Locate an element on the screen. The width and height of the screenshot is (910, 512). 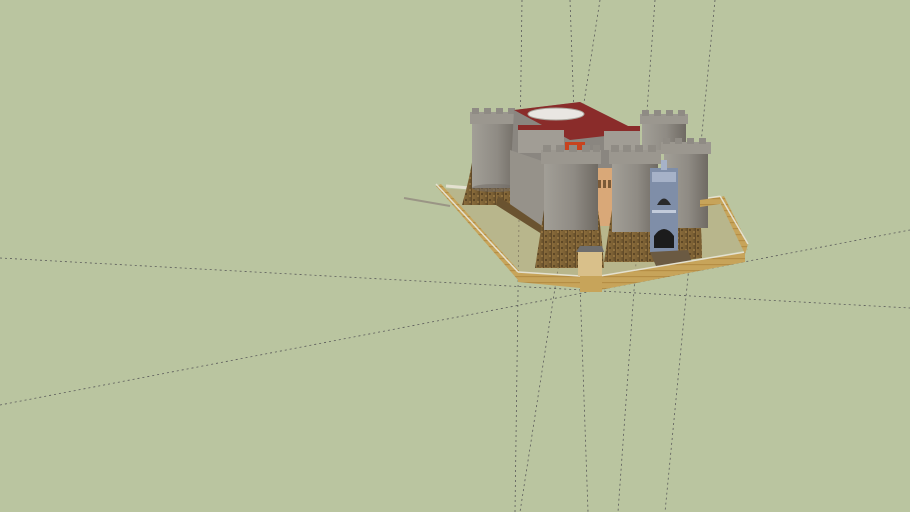
courtyard-dome is located at coordinates (556, 114).